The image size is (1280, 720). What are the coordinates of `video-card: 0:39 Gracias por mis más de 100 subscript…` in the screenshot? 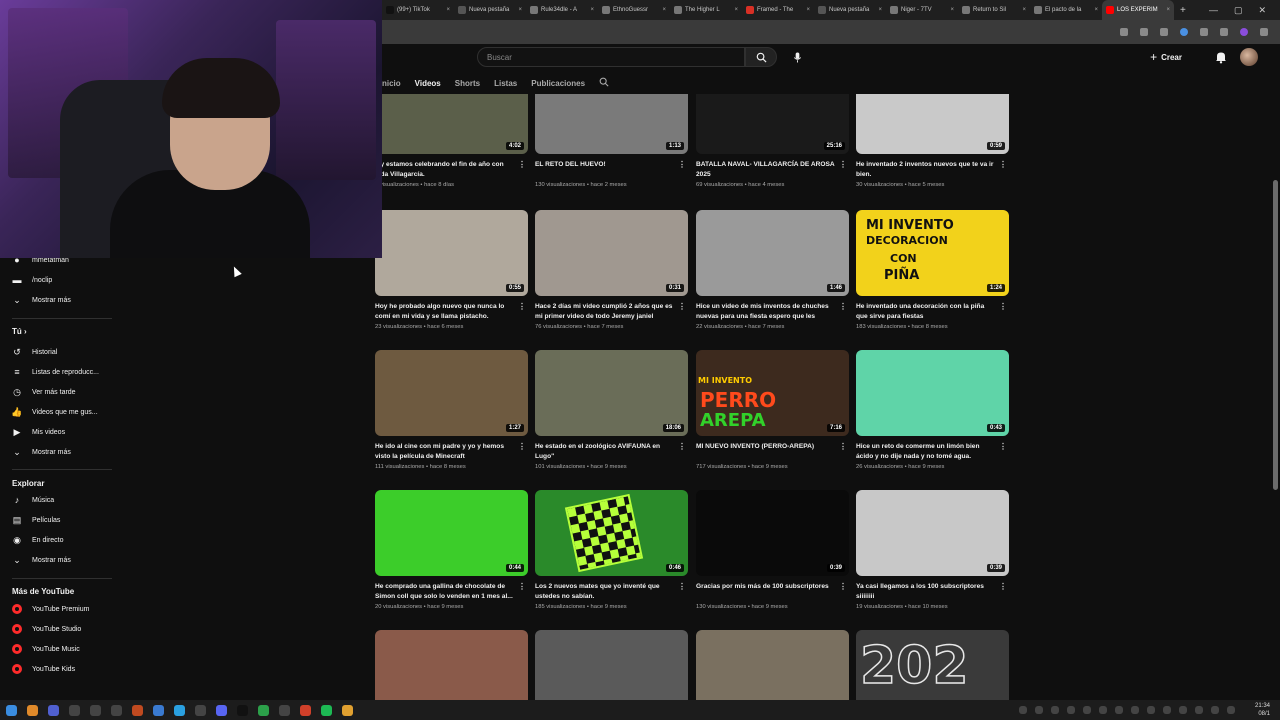 It's located at (772, 550).